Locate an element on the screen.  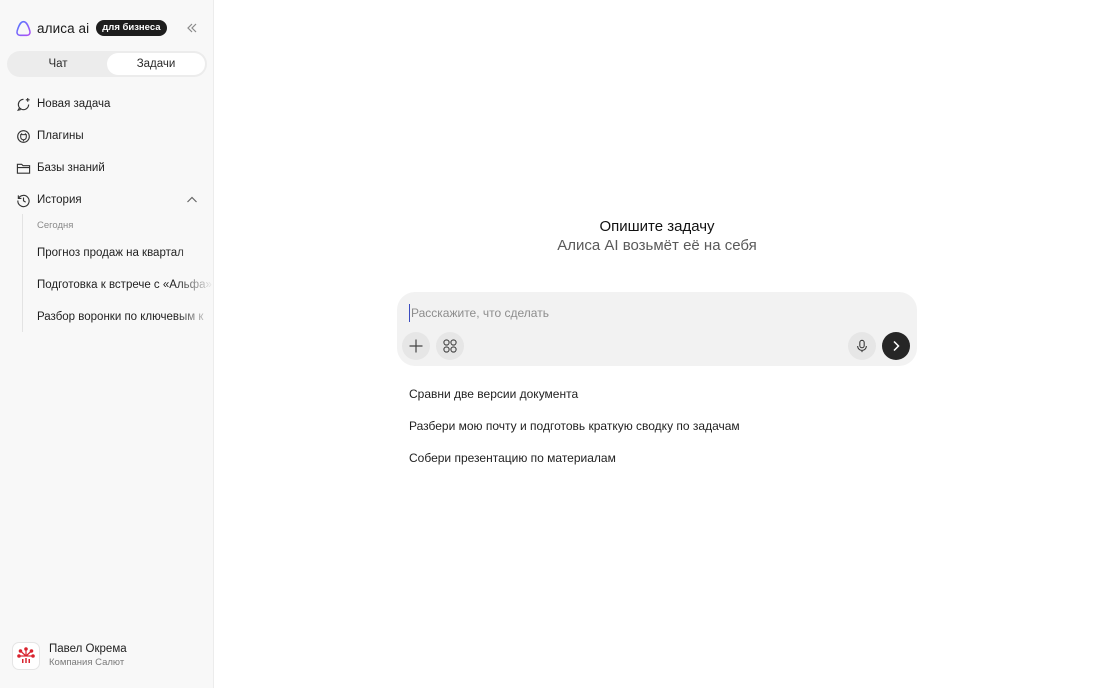
company-logo-icon is located at coordinates (26, 655).